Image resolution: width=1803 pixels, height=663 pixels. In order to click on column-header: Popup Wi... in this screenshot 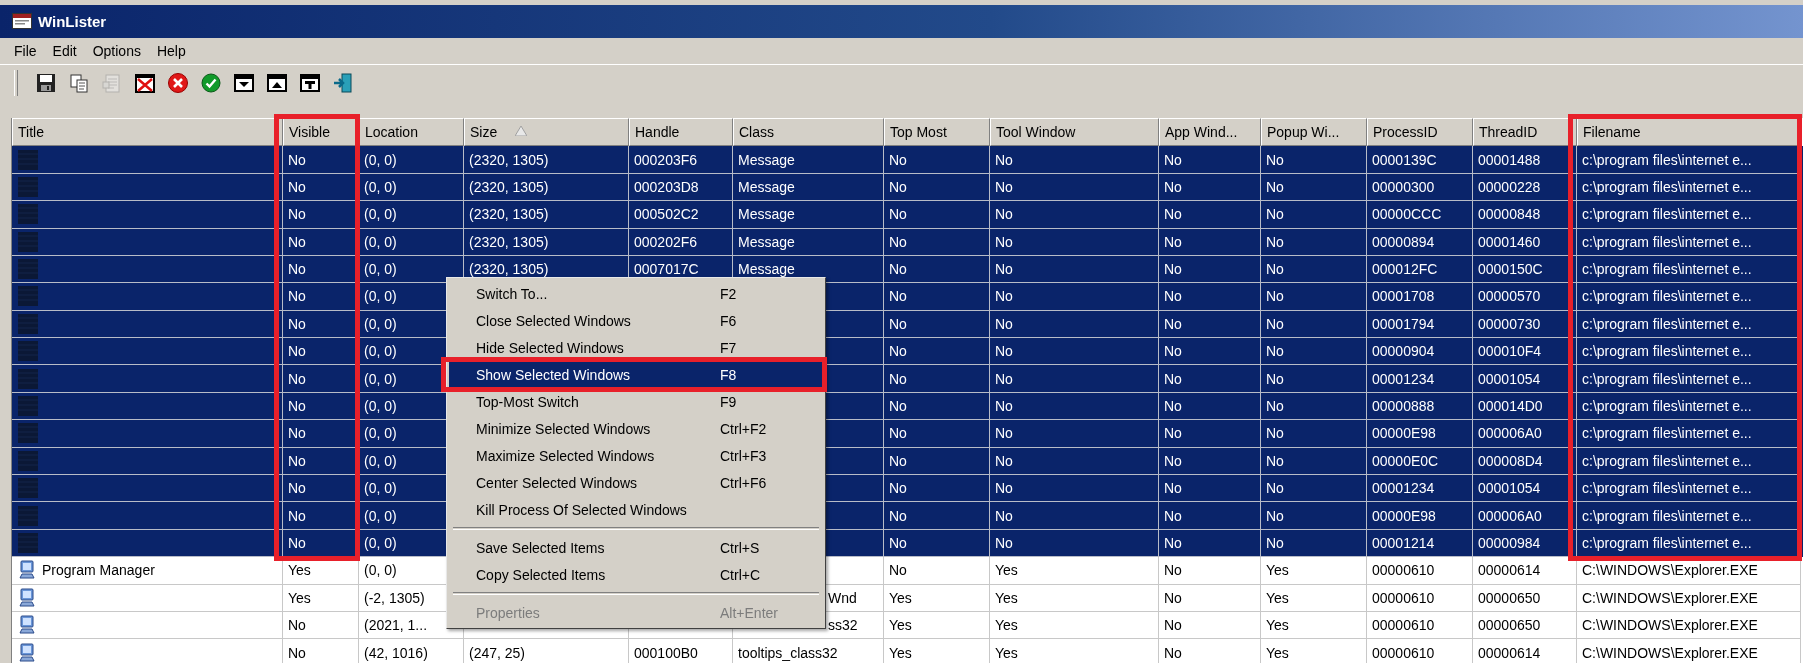, I will do `click(1314, 132)`.